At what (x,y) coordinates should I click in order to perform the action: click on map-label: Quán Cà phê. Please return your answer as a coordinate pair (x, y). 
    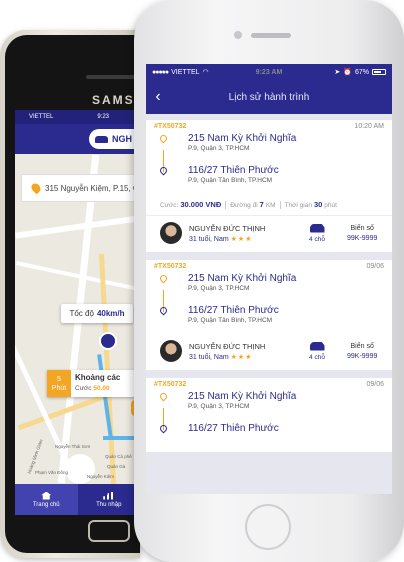
    Looking at the image, I should click on (118, 456).